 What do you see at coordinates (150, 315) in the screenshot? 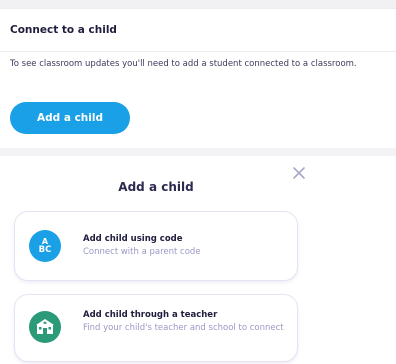
I see `option-title: Add child through a teacher` at bounding box center [150, 315].